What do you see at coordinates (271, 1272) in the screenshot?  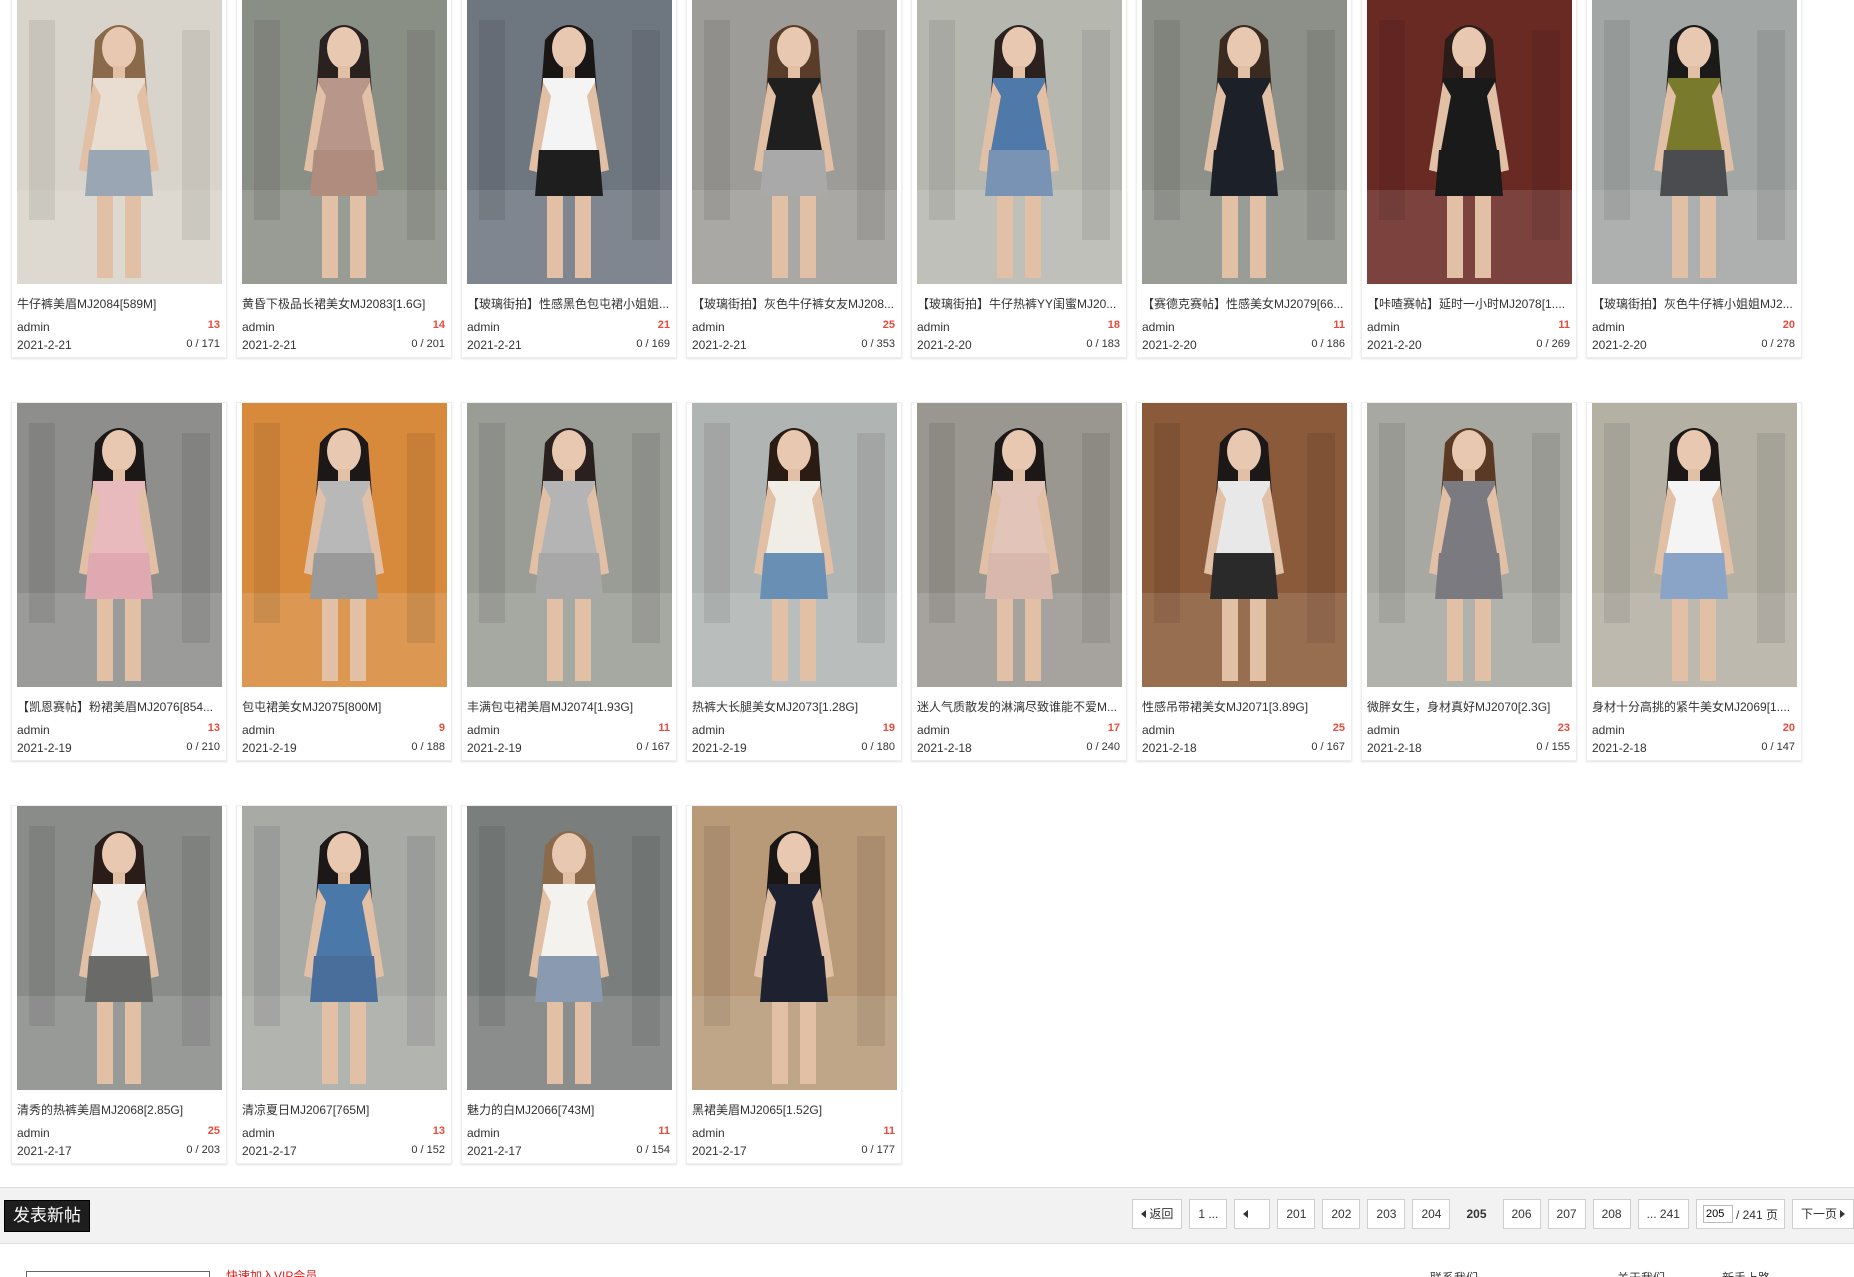 I see `vip-link: 快速加入VIP会员` at bounding box center [271, 1272].